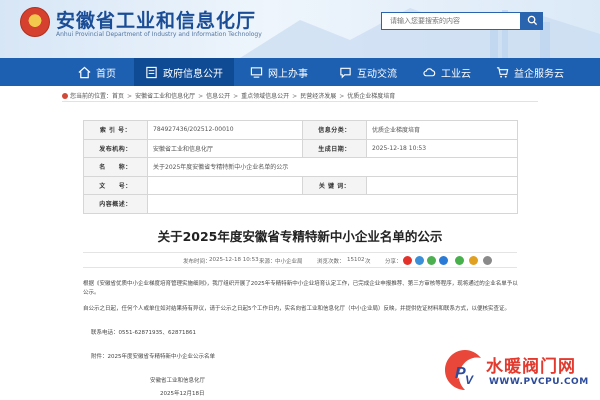 This screenshot has height=400, width=600. I want to click on nav-gov-info: 政府信息公开, so click(184, 72).